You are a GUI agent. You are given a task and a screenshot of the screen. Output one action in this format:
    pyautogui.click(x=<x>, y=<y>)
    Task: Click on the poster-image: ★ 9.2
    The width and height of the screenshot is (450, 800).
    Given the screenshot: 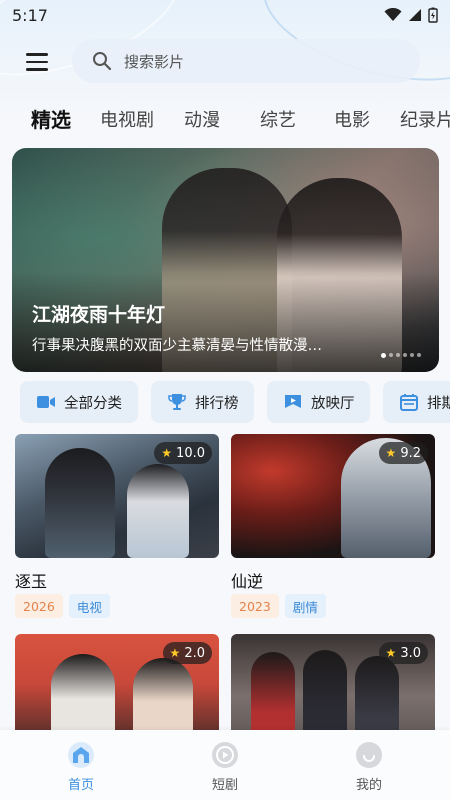 What is the action you would take?
    pyautogui.click(x=333, y=496)
    